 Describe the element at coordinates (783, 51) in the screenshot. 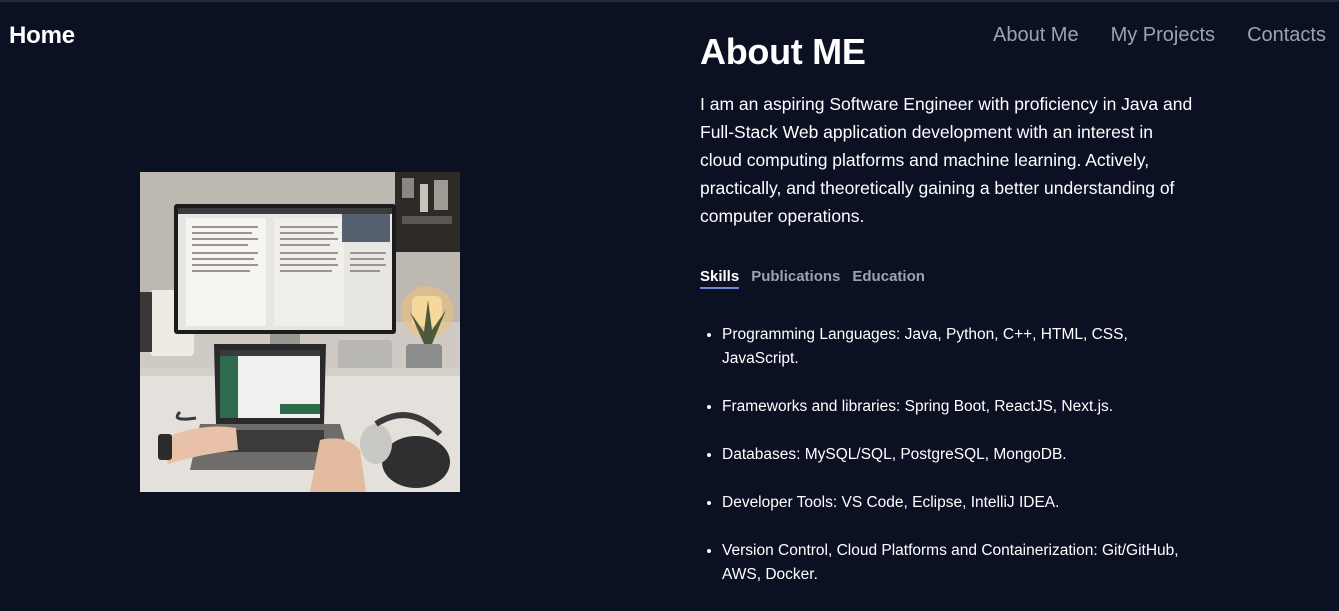

I see `about-title: About ME` at that location.